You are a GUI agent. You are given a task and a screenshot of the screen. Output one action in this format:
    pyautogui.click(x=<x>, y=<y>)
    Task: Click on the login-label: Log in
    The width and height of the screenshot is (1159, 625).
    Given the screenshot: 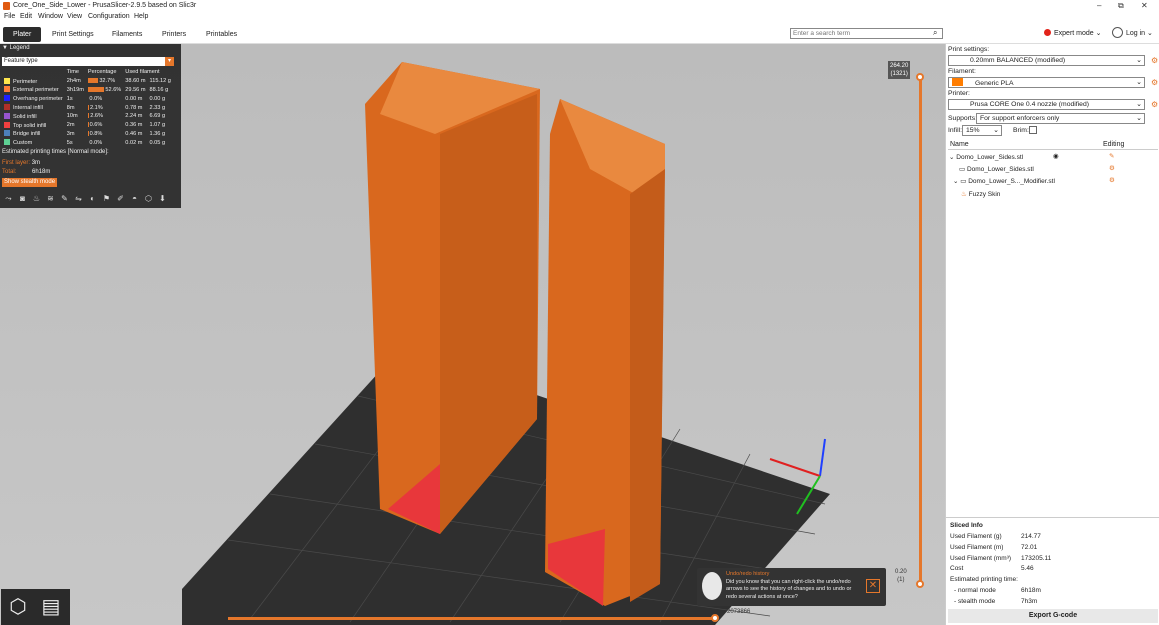 What is the action you would take?
    pyautogui.click(x=1136, y=33)
    